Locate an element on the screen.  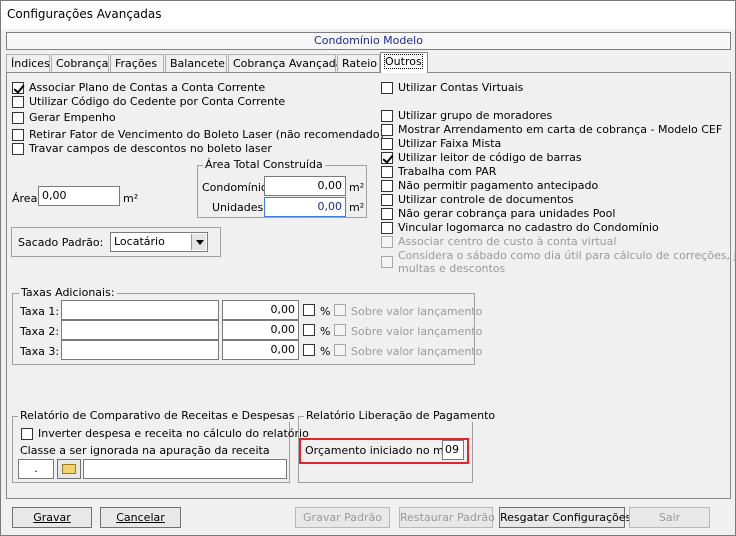
sacado-label: Sacado Padrão: is located at coordinates (61, 242).